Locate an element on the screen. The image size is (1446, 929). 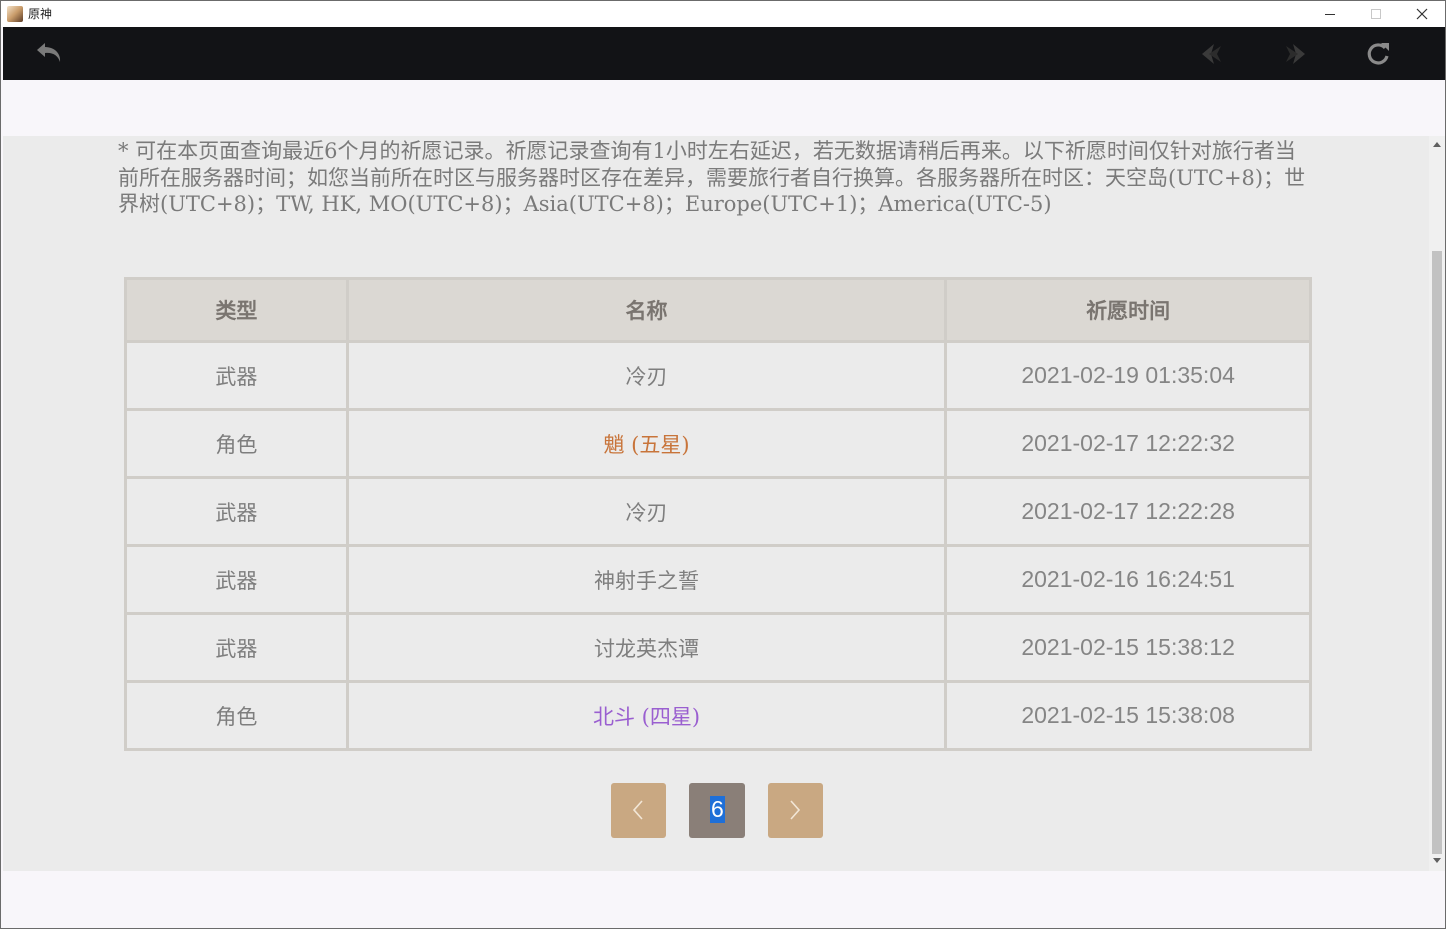
table-row: 角色 魈 (五星) 2021-02-17 12:22:32 is located at coordinates (718, 443).